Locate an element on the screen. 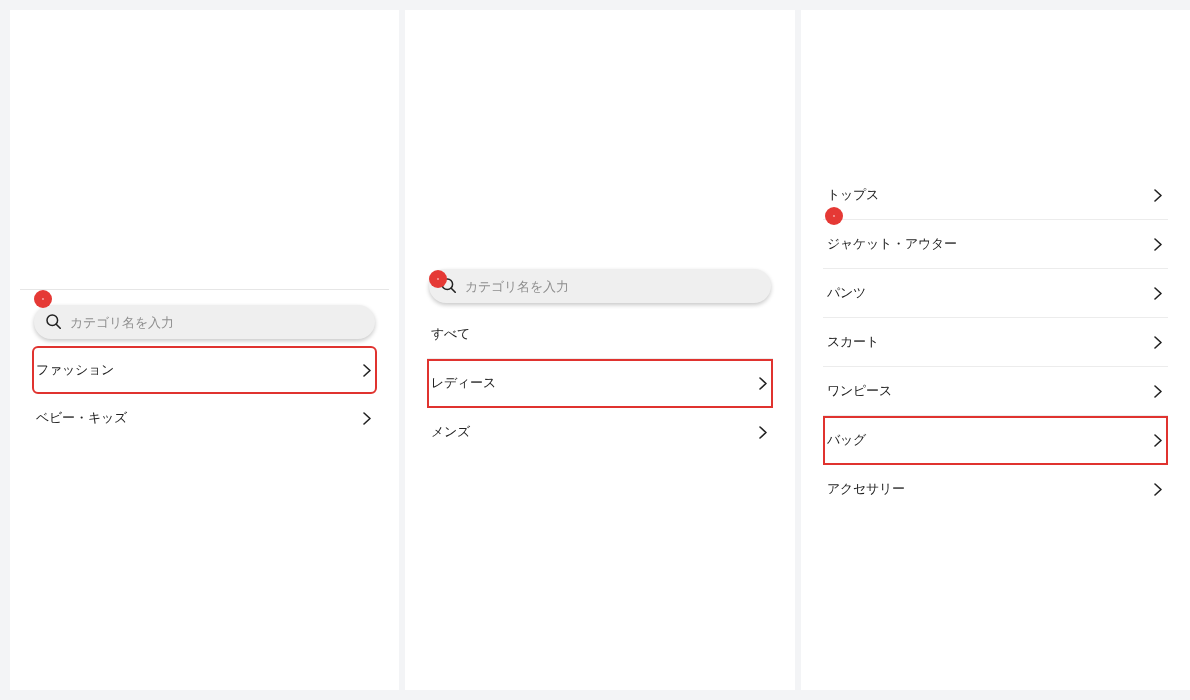  category-item: レディース is located at coordinates (600, 383).